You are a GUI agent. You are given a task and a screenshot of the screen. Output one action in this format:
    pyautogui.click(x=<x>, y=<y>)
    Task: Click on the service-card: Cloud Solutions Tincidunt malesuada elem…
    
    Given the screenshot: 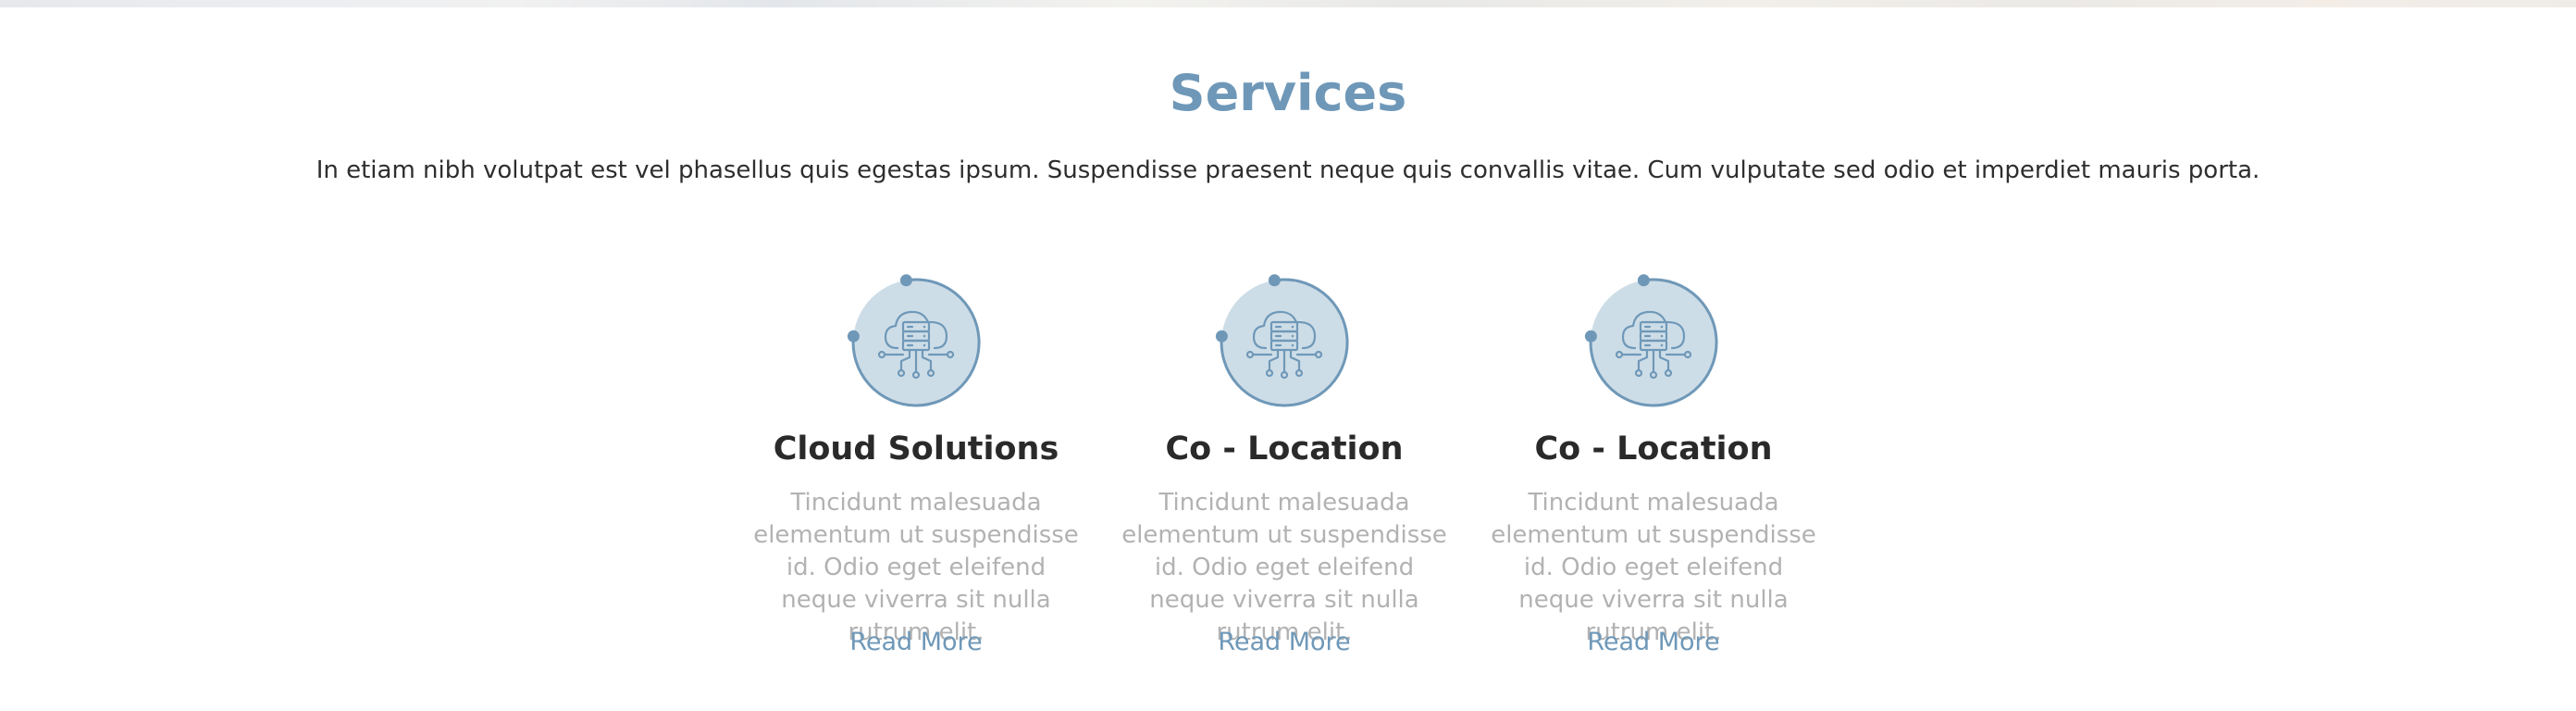 What is the action you would take?
    pyautogui.click(x=916, y=472)
    